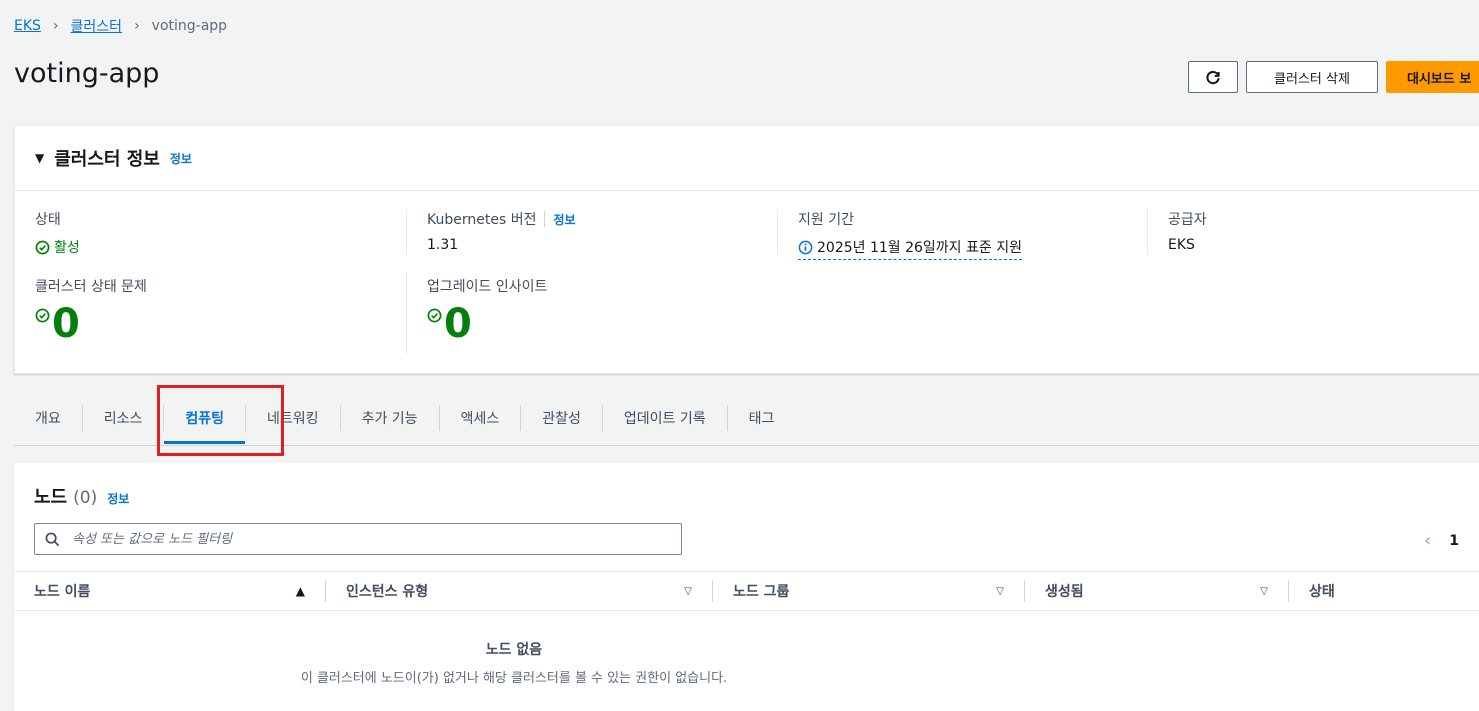 The width and height of the screenshot is (1479, 711). I want to click on column-node-name: 노드 이름 ▲, so click(170, 591).